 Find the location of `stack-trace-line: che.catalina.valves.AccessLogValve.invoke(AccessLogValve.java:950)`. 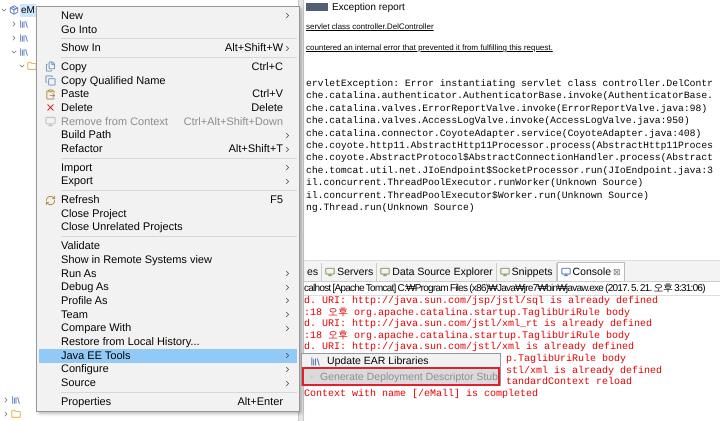

stack-trace-line: che.catalina.valves.AccessLogValve.invoke(AccessLogValve.java:950) is located at coordinates (498, 121).